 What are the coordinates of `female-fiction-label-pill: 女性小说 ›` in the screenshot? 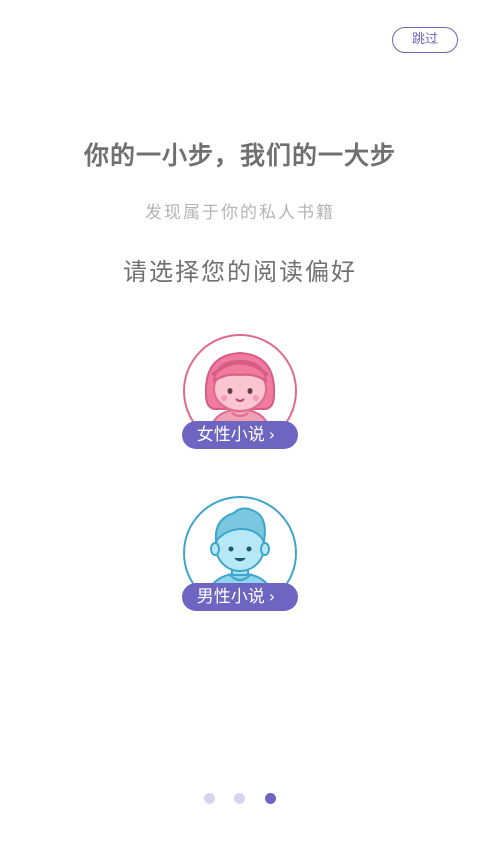 It's located at (240, 435).